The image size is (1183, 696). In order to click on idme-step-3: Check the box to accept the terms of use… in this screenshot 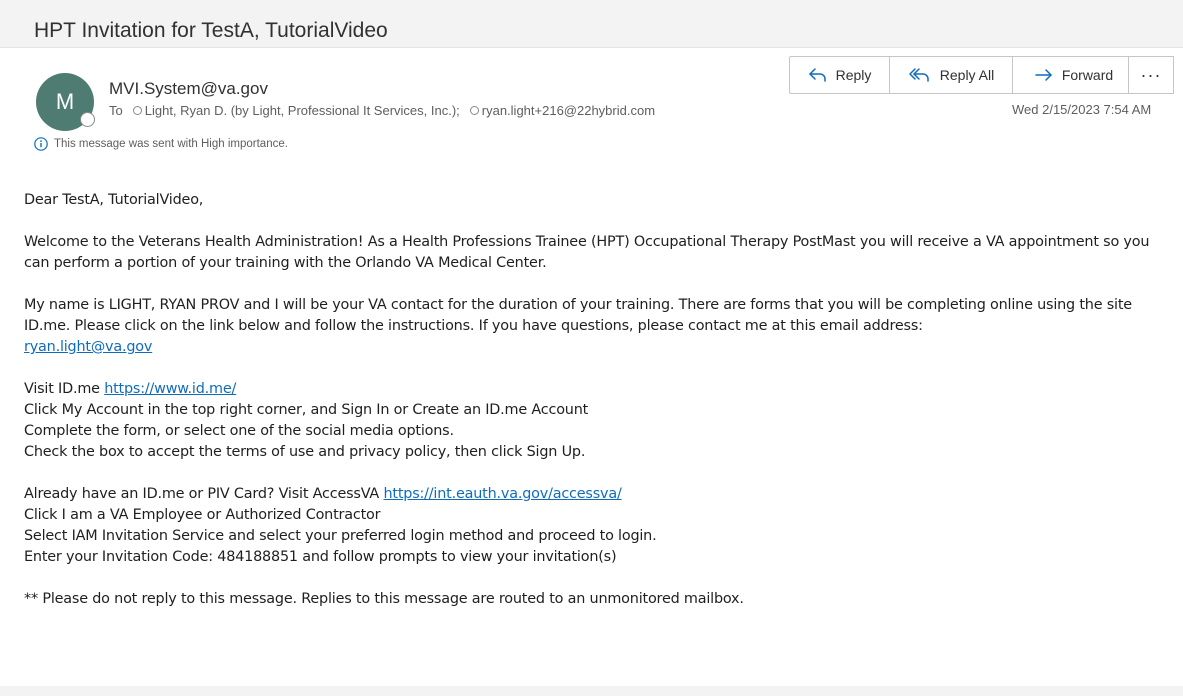, I will do `click(305, 452)`.